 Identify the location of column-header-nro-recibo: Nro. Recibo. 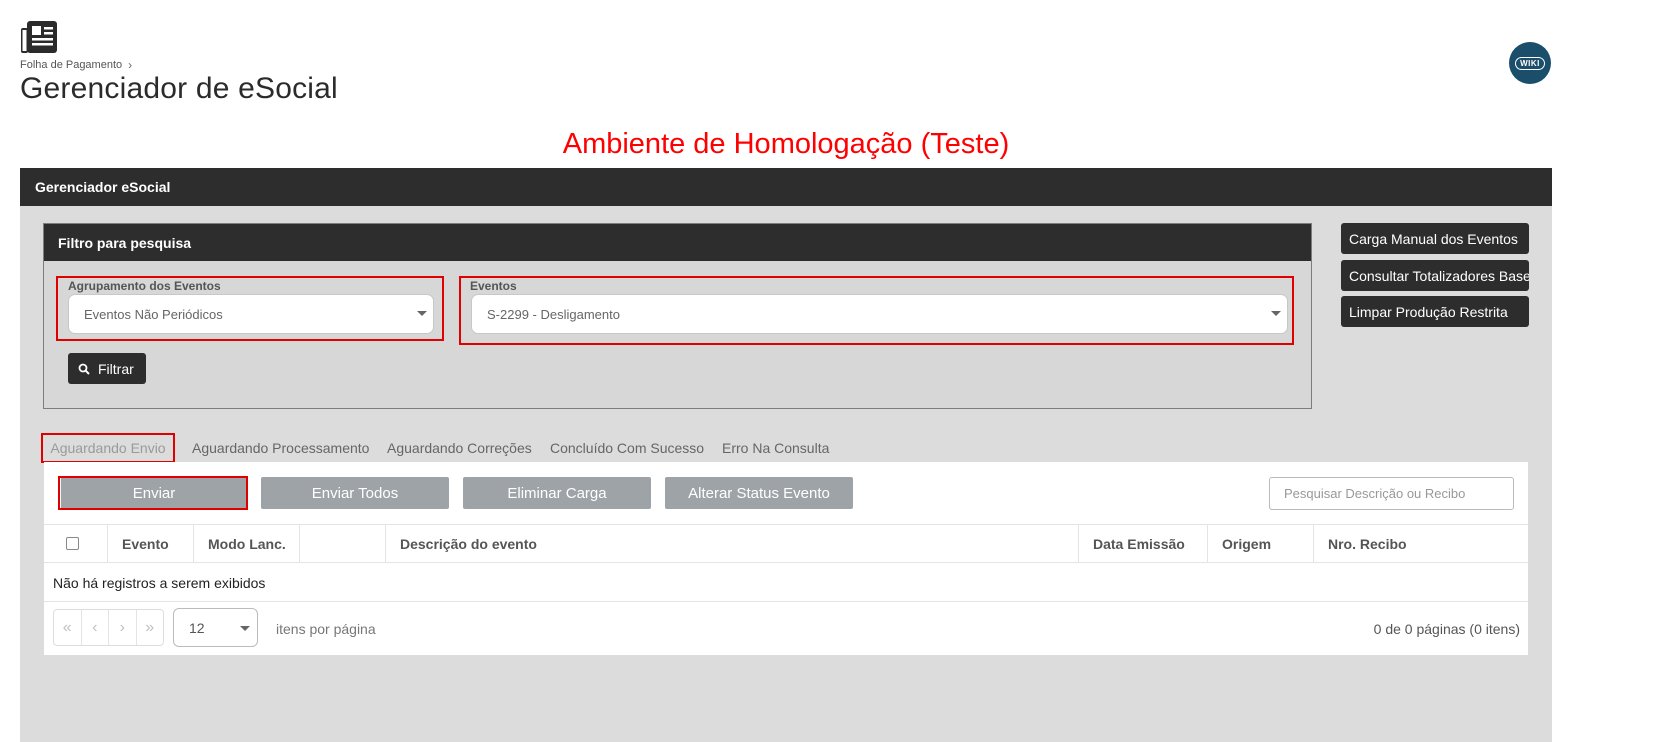
(1421, 543).